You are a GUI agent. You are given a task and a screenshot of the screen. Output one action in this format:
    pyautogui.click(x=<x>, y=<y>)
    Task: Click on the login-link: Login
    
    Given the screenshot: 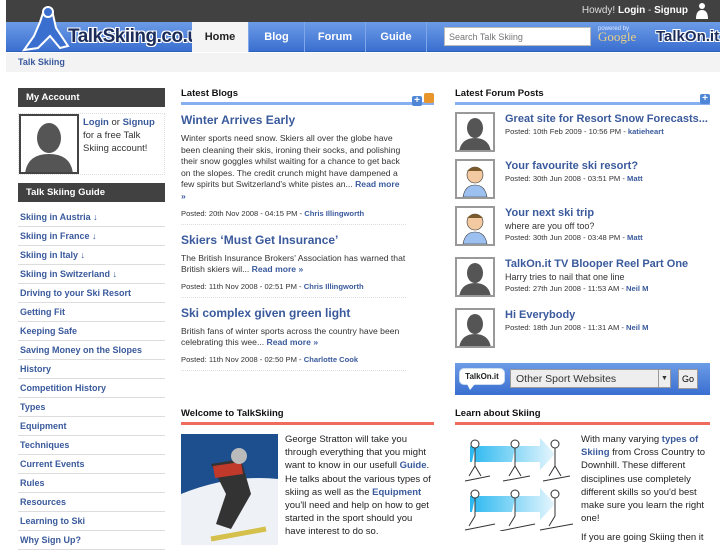 What is the action you would take?
    pyautogui.click(x=631, y=10)
    